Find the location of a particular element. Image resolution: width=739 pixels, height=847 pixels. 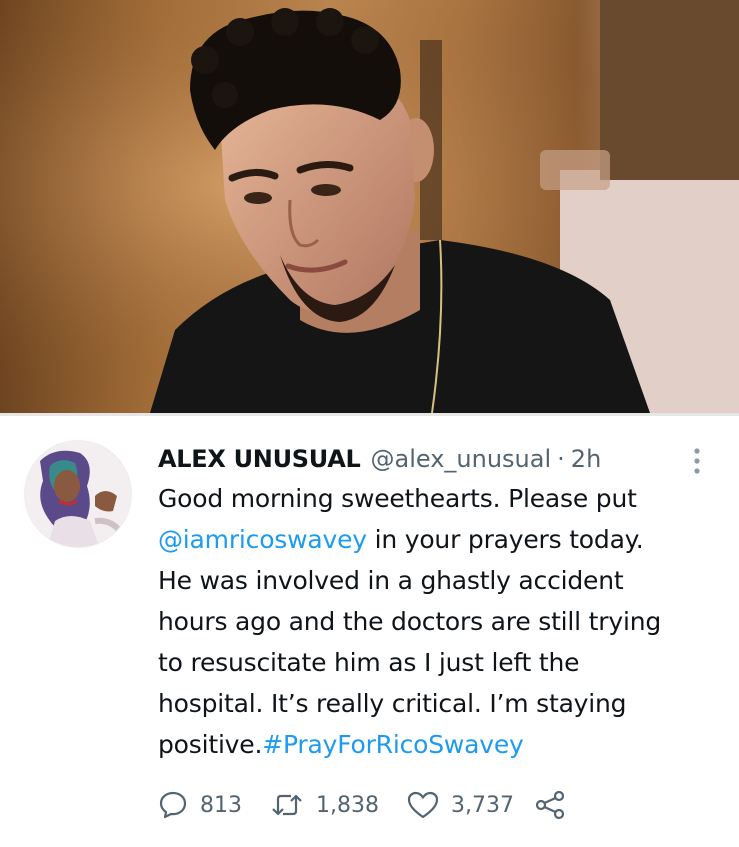

retweet-arrows-icon is located at coordinates (287, 805).